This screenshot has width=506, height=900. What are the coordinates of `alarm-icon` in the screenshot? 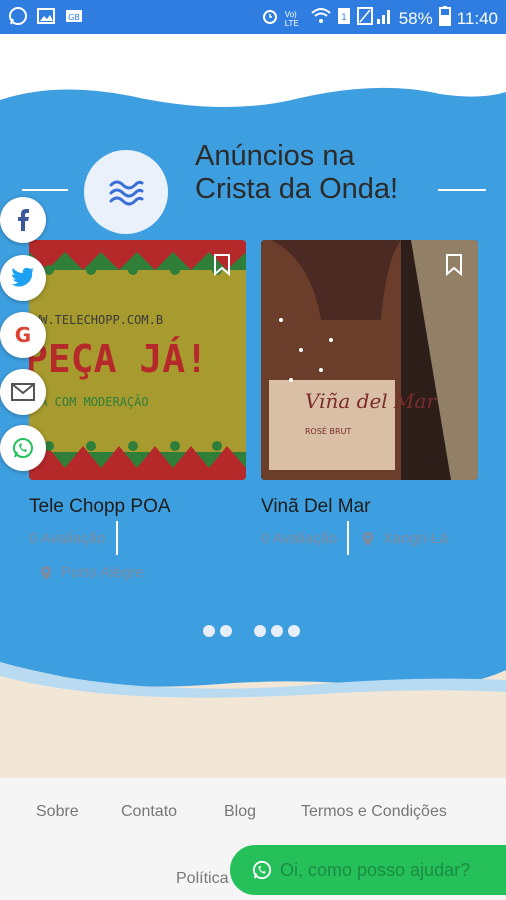 It's located at (270, 18).